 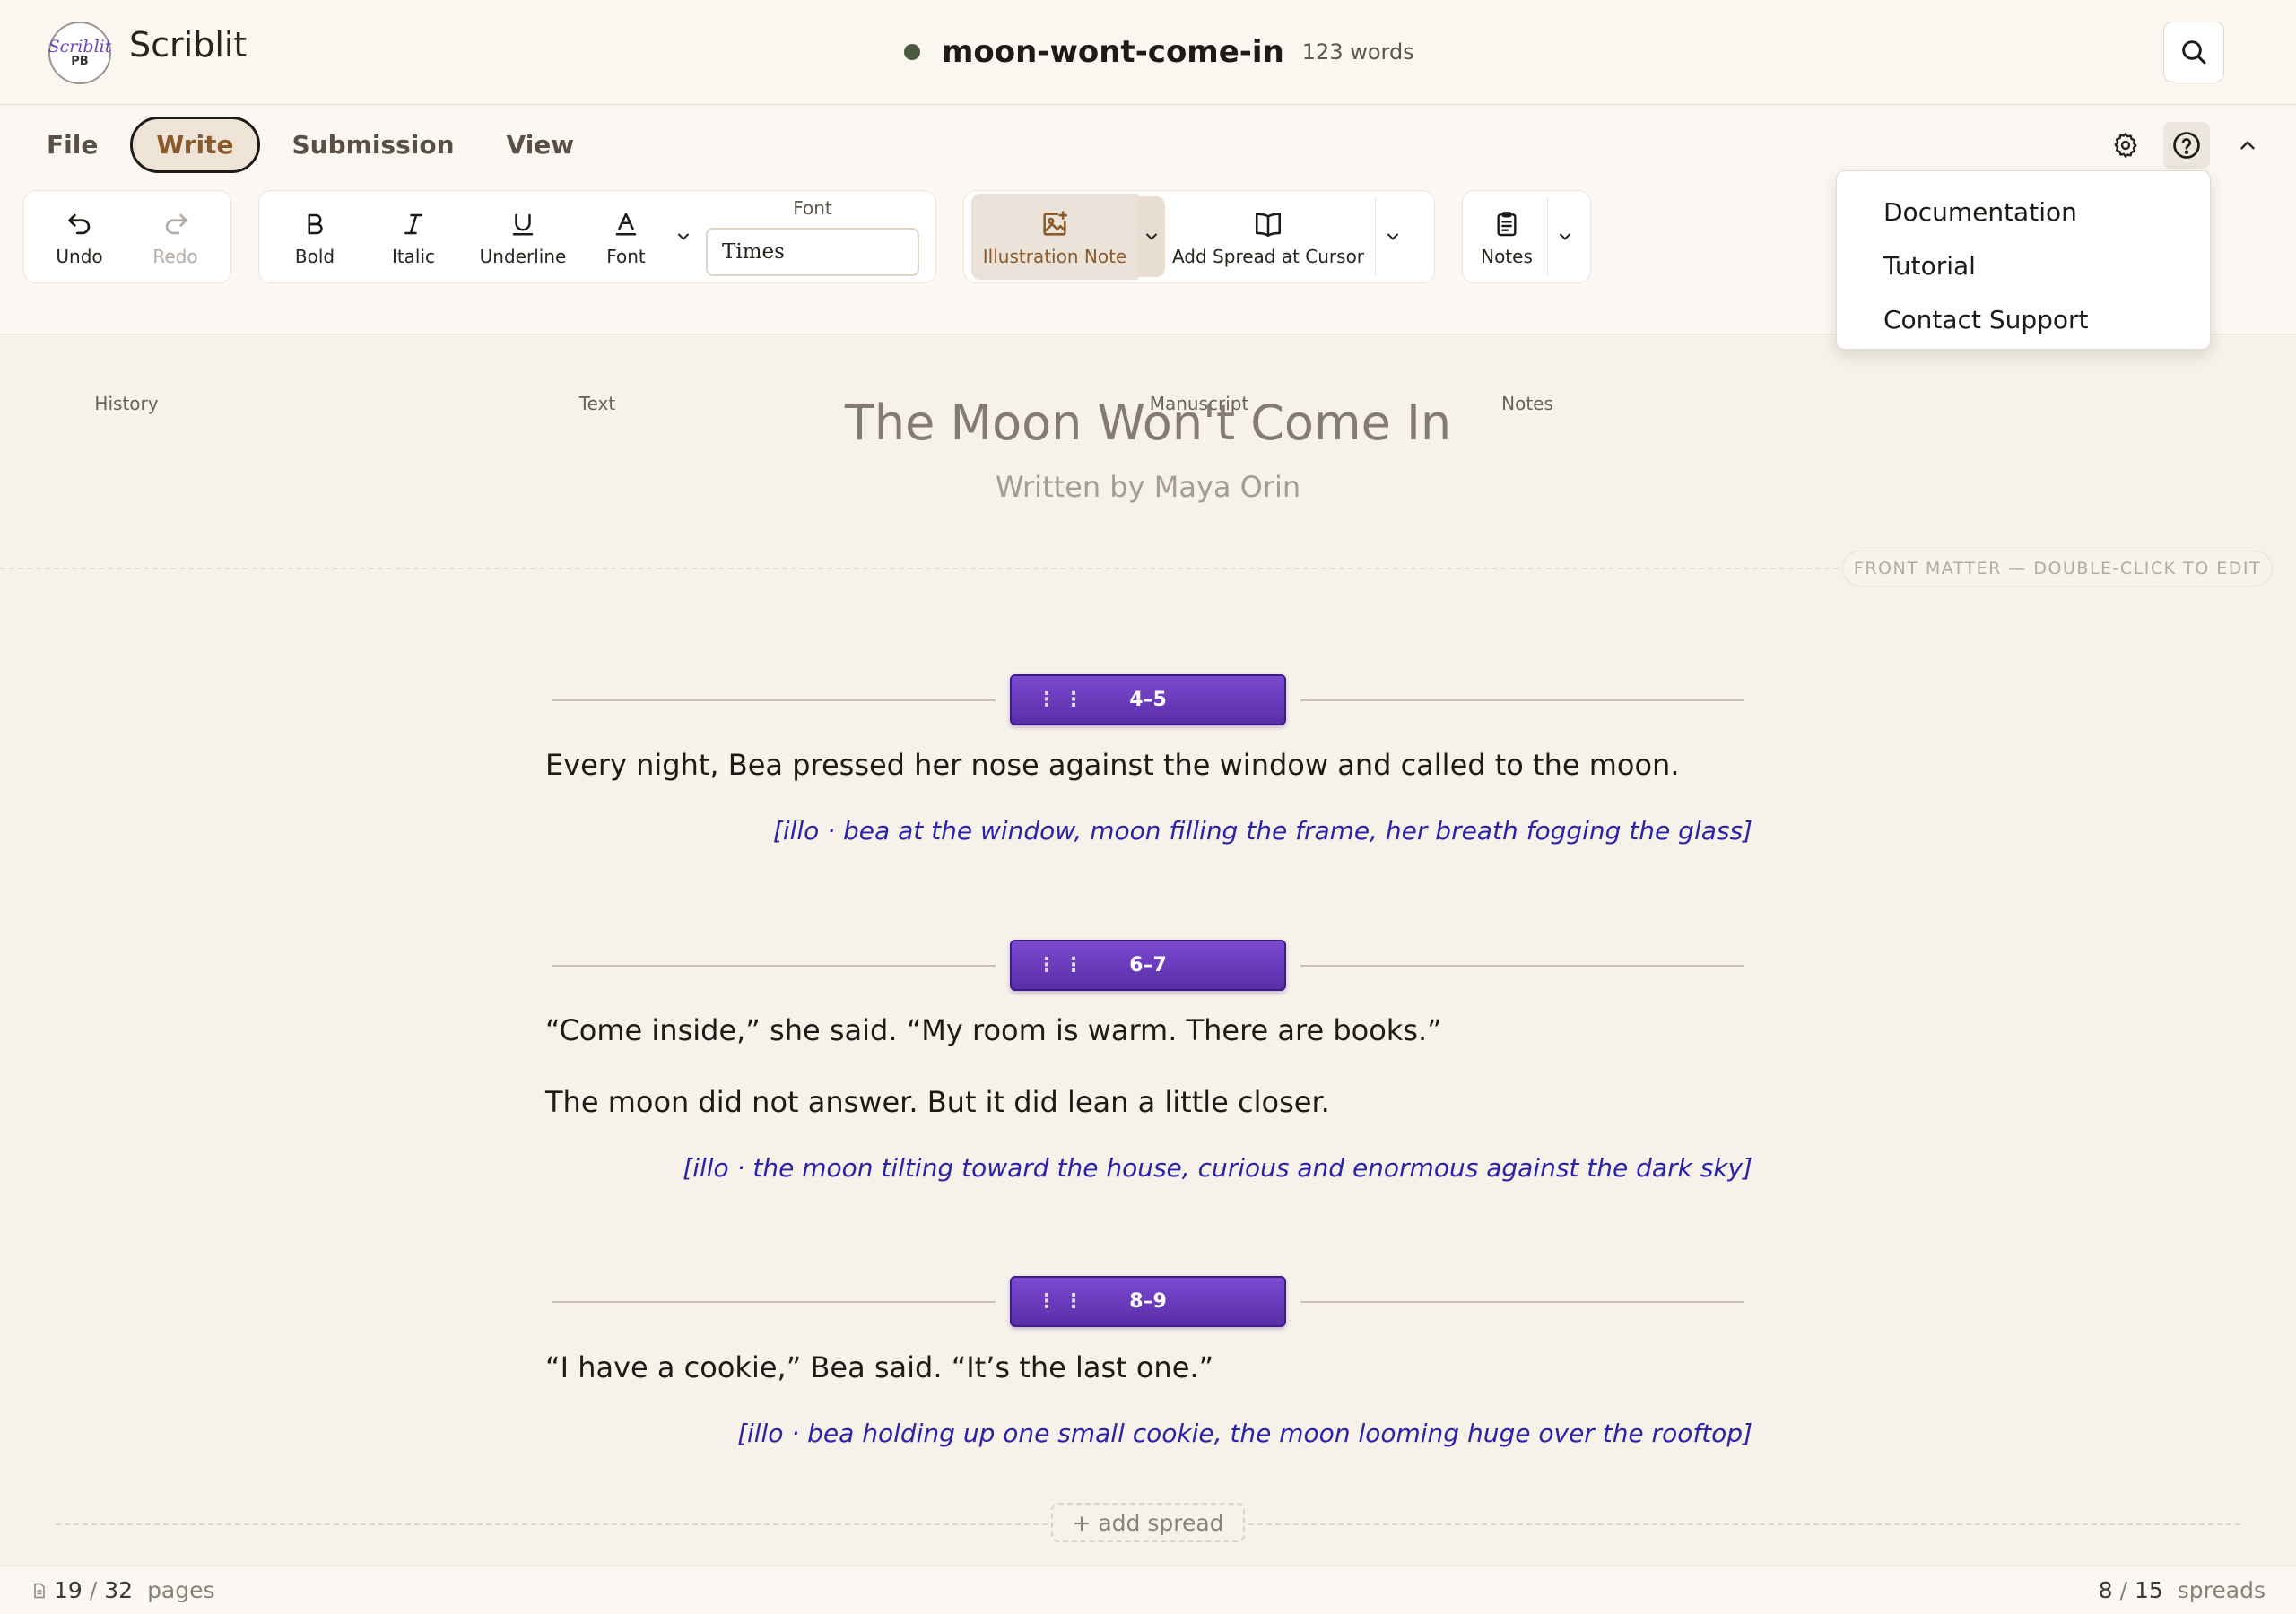 What do you see at coordinates (912, 52) in the screenshot?
I see `save-status-dot` at bounding box center [912, 52].